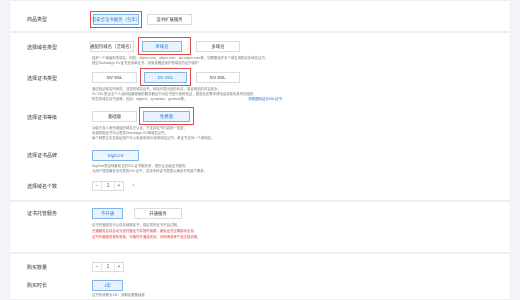 Image resolution: width=520 pixels, height=300 pixels. What do you see at coordinates (42, 118) in the screenshot?
I see `cert-level-label: 选择证书等级` at bounding box center [42, 118].